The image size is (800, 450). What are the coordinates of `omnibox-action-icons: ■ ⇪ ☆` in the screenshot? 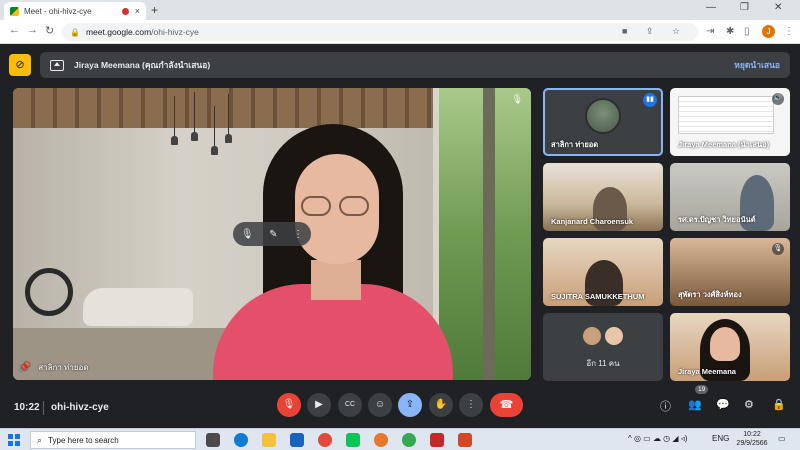 It's located at (655, 31).